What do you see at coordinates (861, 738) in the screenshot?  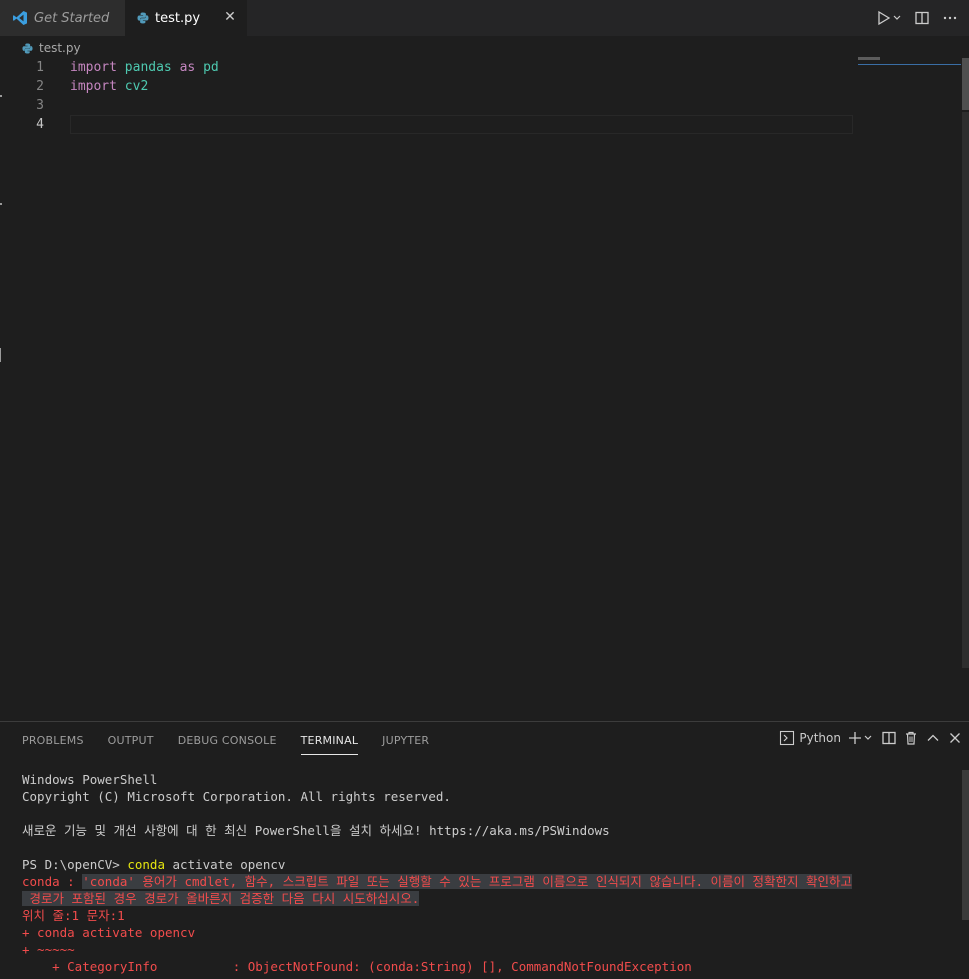 I see `new-terminal-button` at bounding box center [861, 738].